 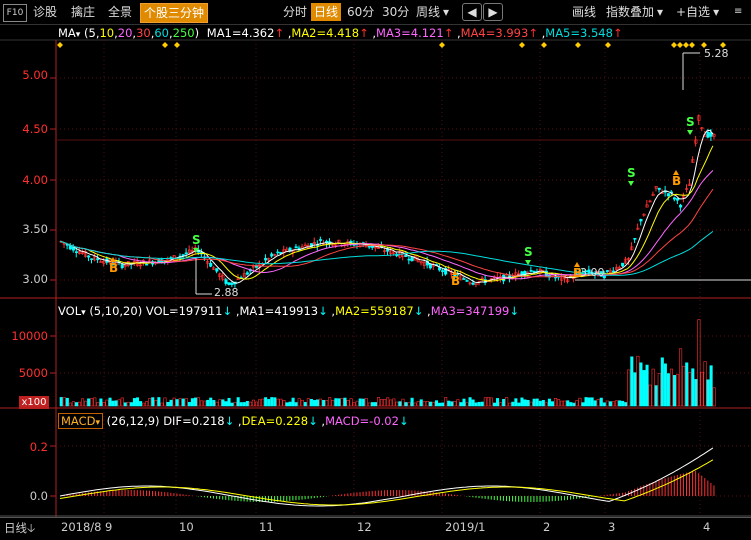 I want to click on period-weekly: 周线 ▾, so click(x=432, y=12).